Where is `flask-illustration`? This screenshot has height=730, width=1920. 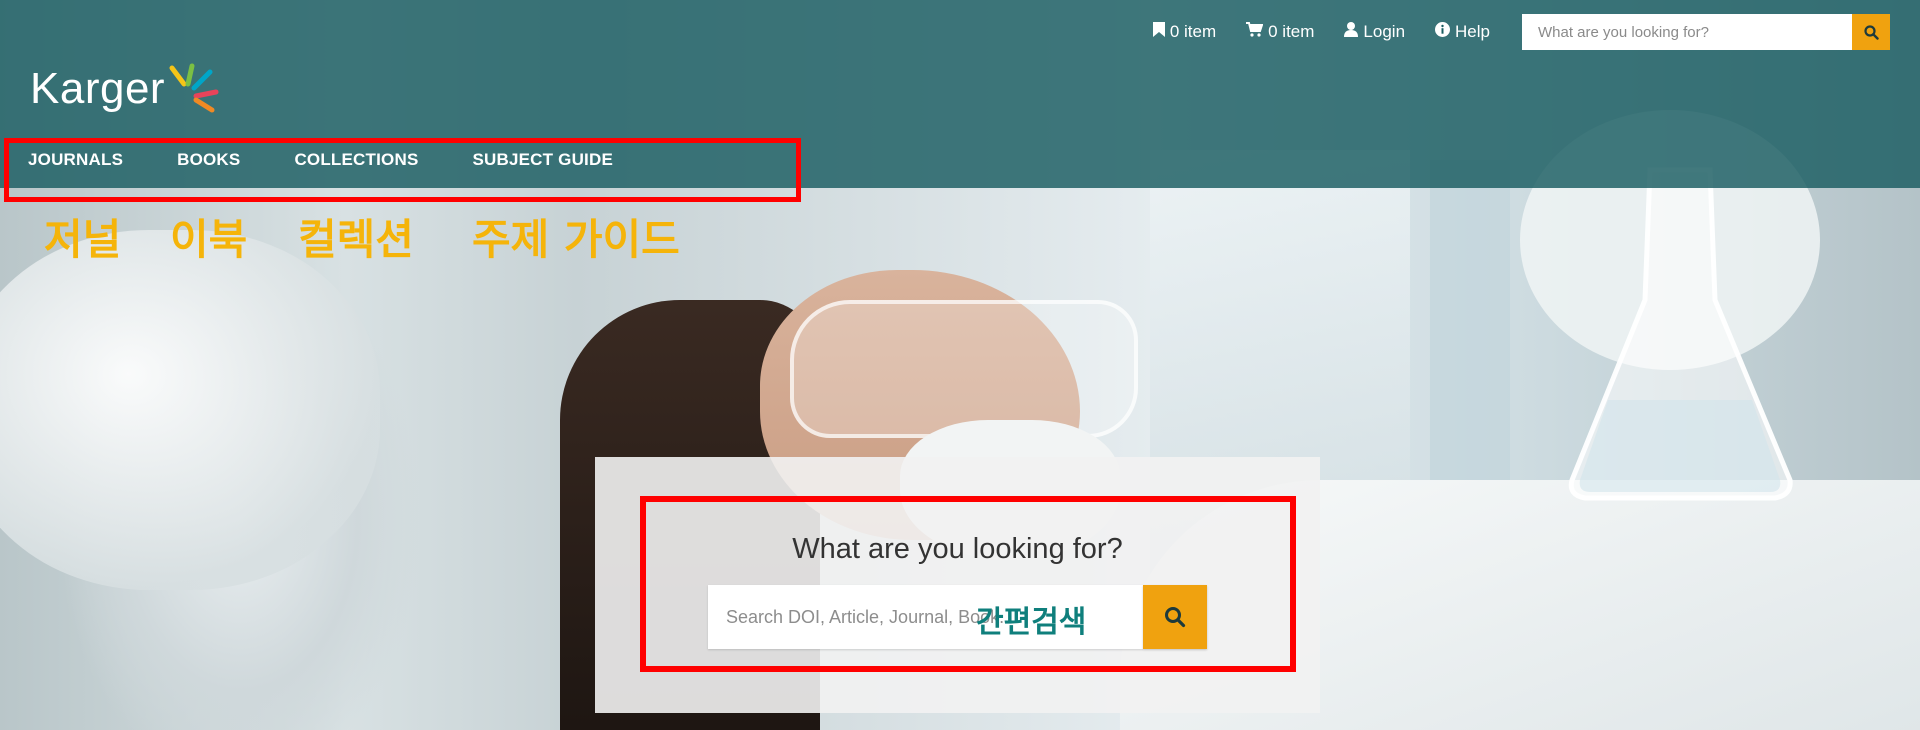
flask-illustration is located at coordinates (1680, 334).